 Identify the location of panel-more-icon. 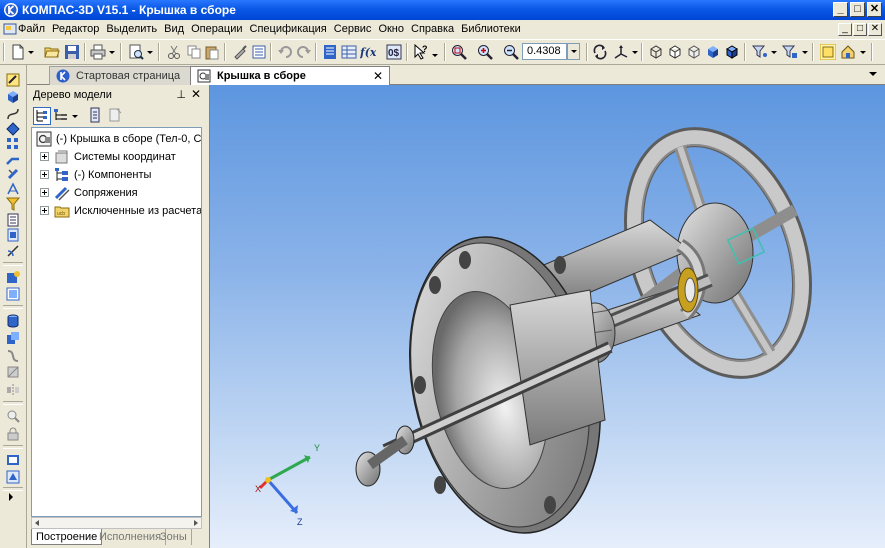
(11, 497).